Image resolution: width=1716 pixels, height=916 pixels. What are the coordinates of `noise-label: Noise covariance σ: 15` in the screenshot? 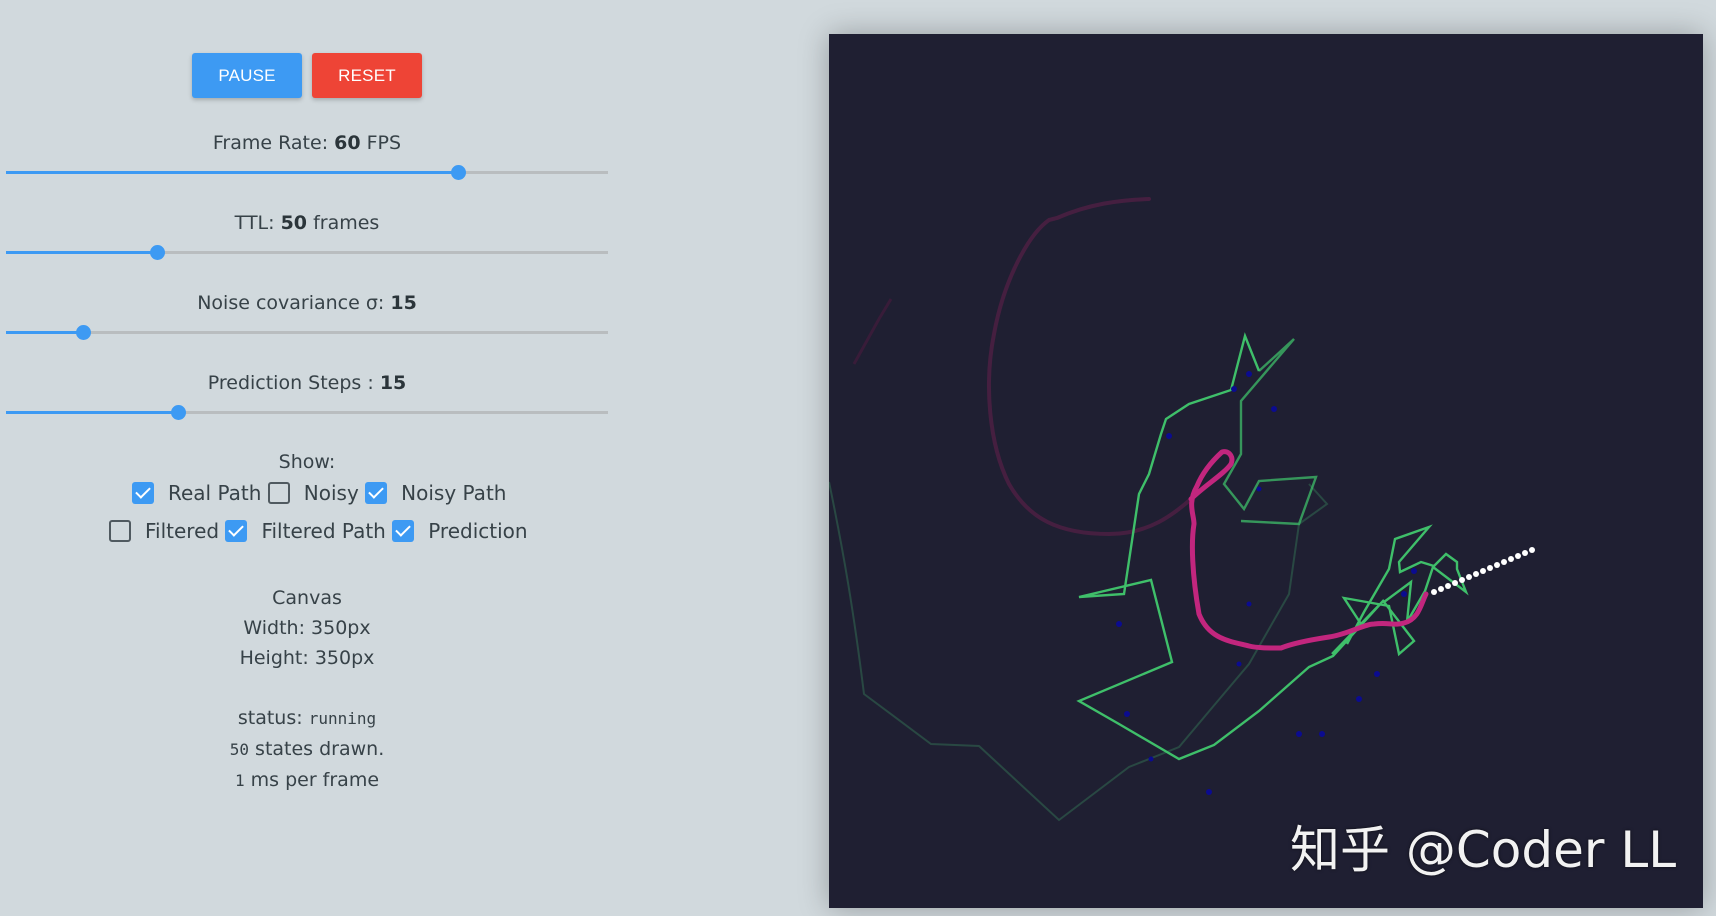 It's located at (307, 303).